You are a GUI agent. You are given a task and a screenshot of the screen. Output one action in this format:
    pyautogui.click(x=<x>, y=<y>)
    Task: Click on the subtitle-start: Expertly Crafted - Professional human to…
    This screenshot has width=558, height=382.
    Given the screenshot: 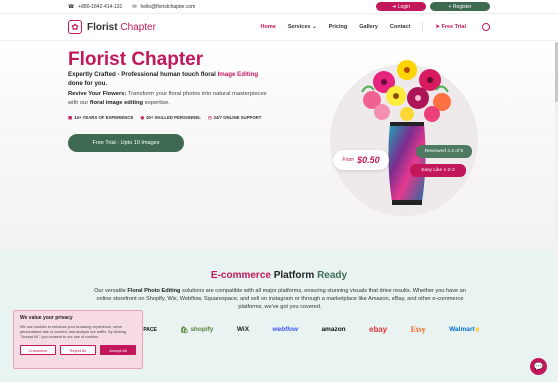 What is the action you would take?
    pyautogui.click(x=143, y=74)
    